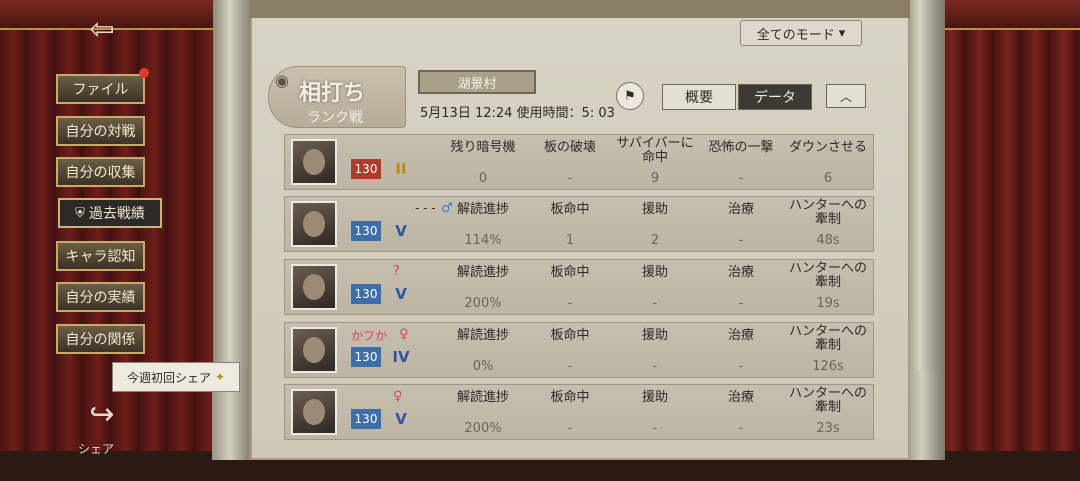 This screenshot has width=1080, height=481. What do you see at coordinates (828, 178) in the screenshot?
I see `stat-value: 6` at bounding box center [828, 178].